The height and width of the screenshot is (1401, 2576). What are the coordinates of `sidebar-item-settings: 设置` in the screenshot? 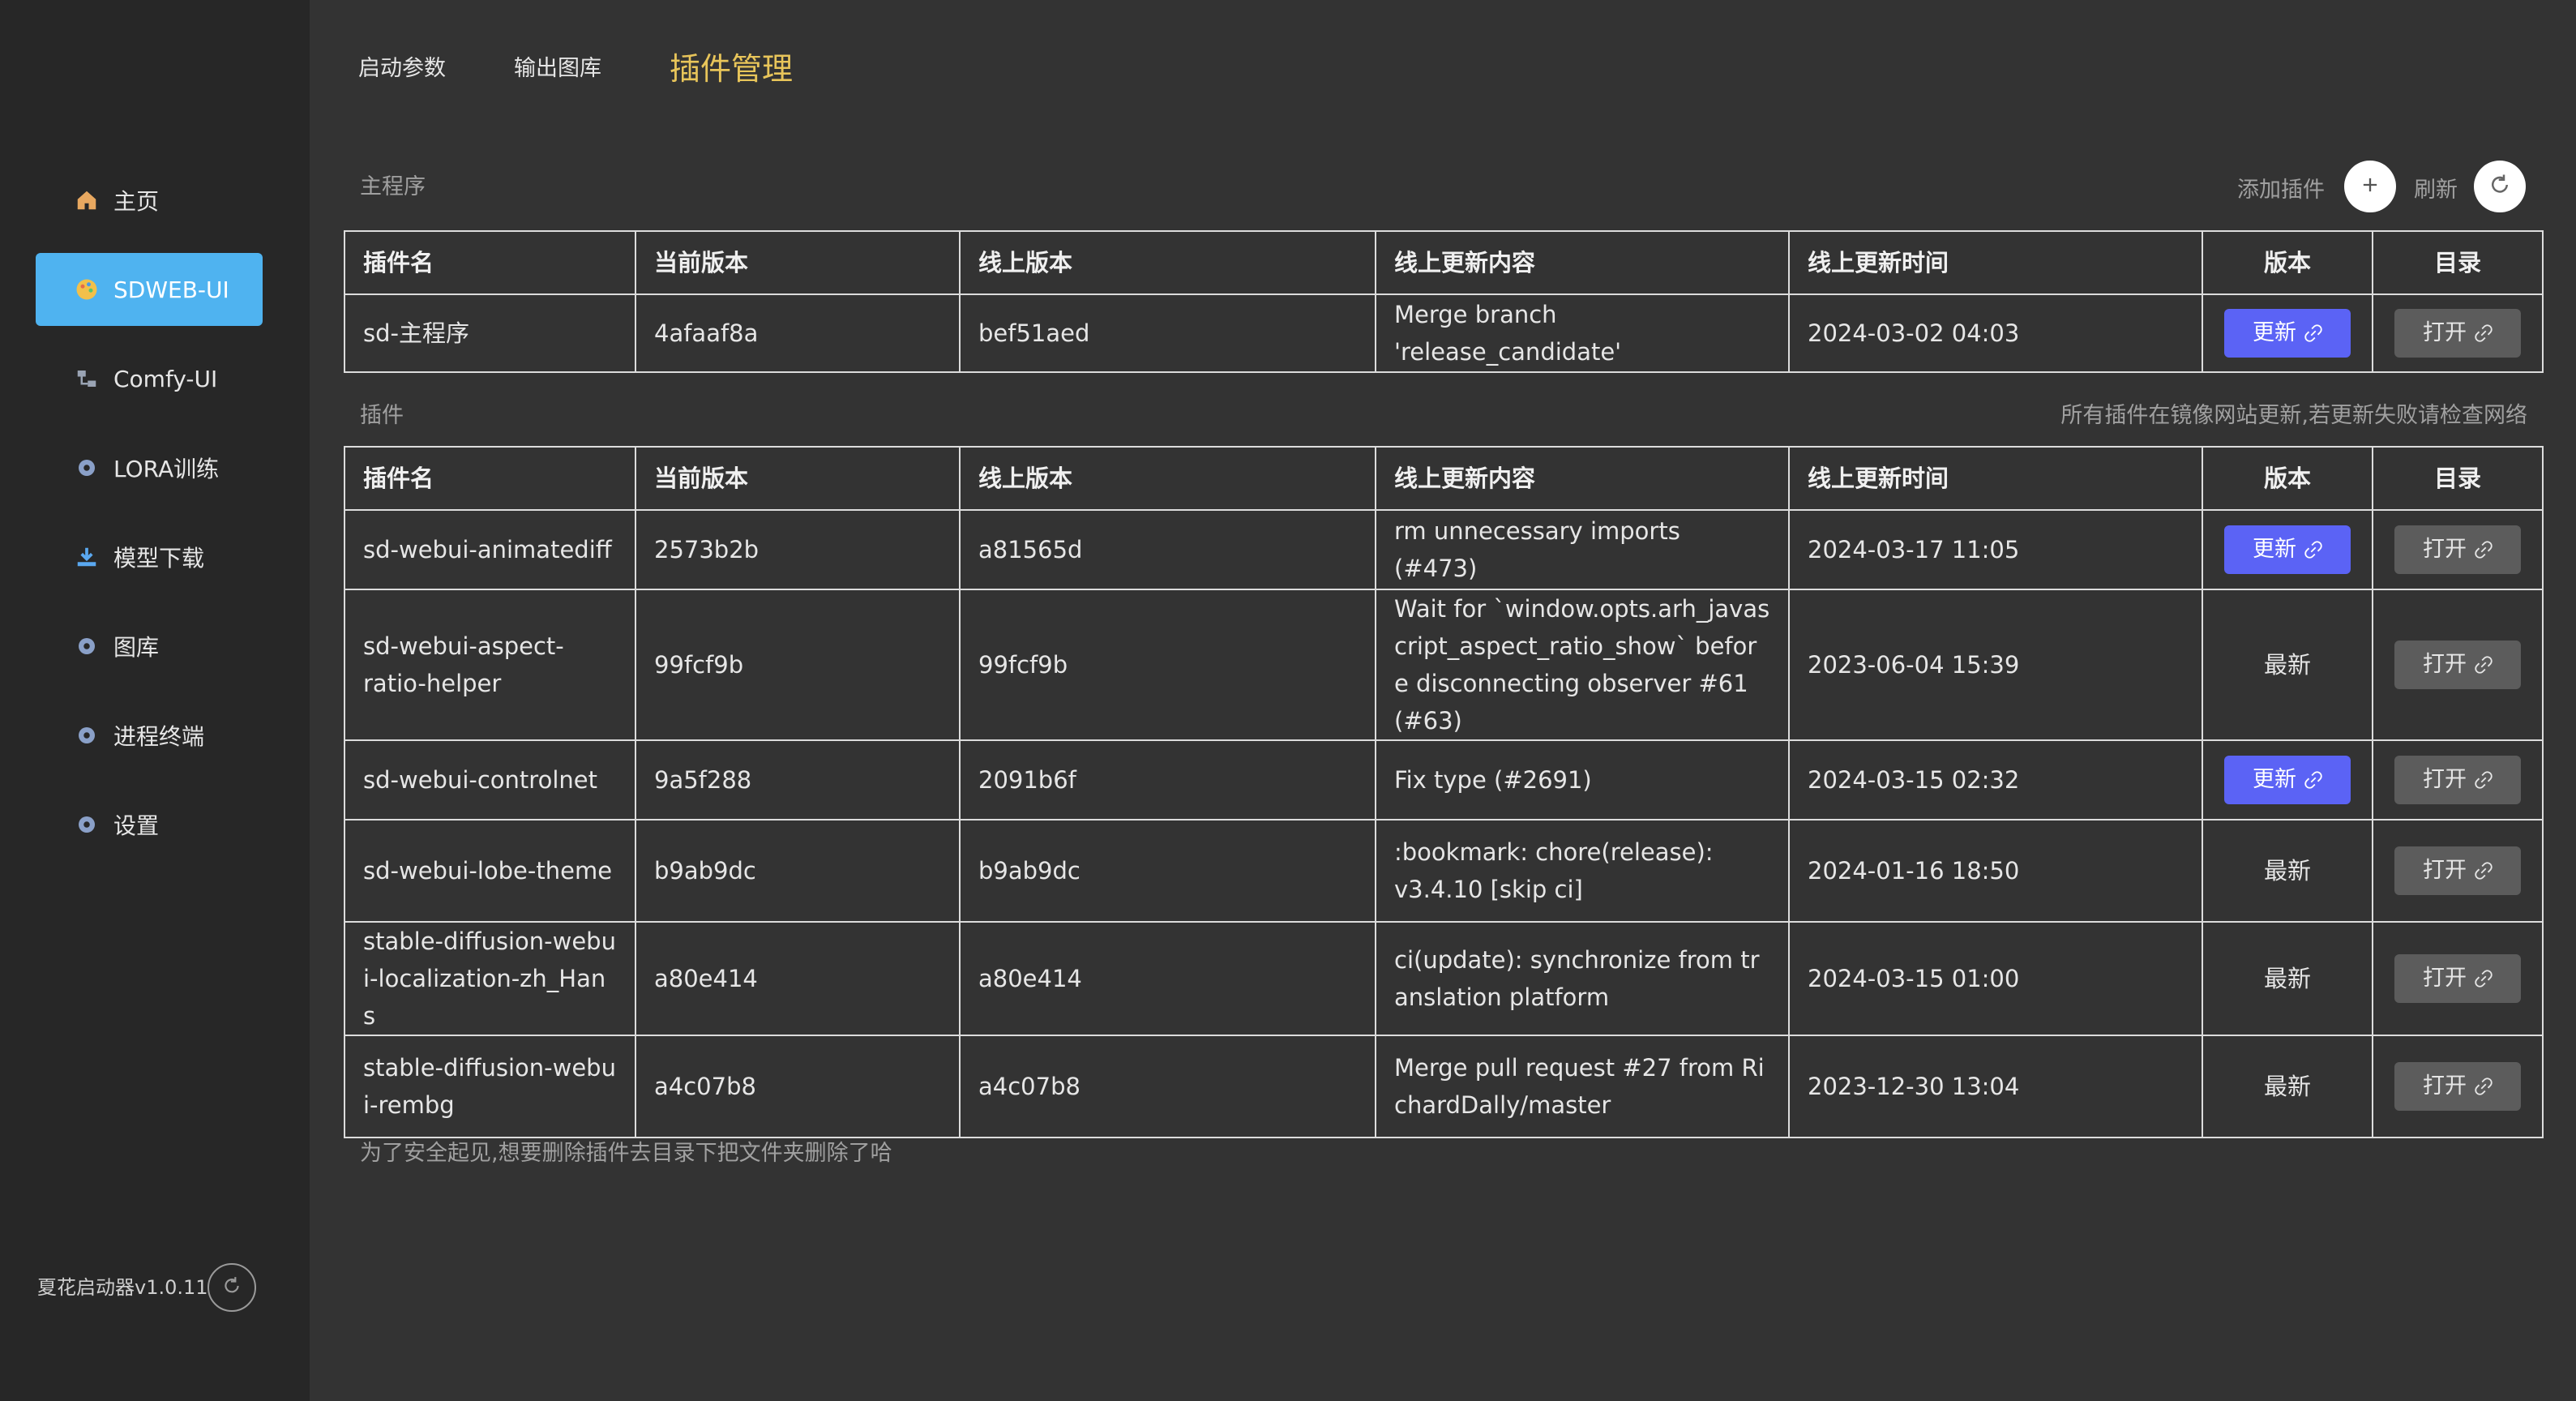 It's located at (149, 824).